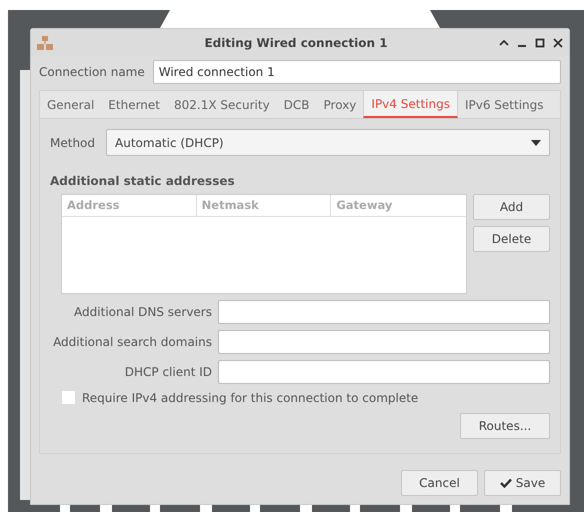 The width and height of the screenshot is (584, 512). I want to click on shade-icon, so click(504, 43).